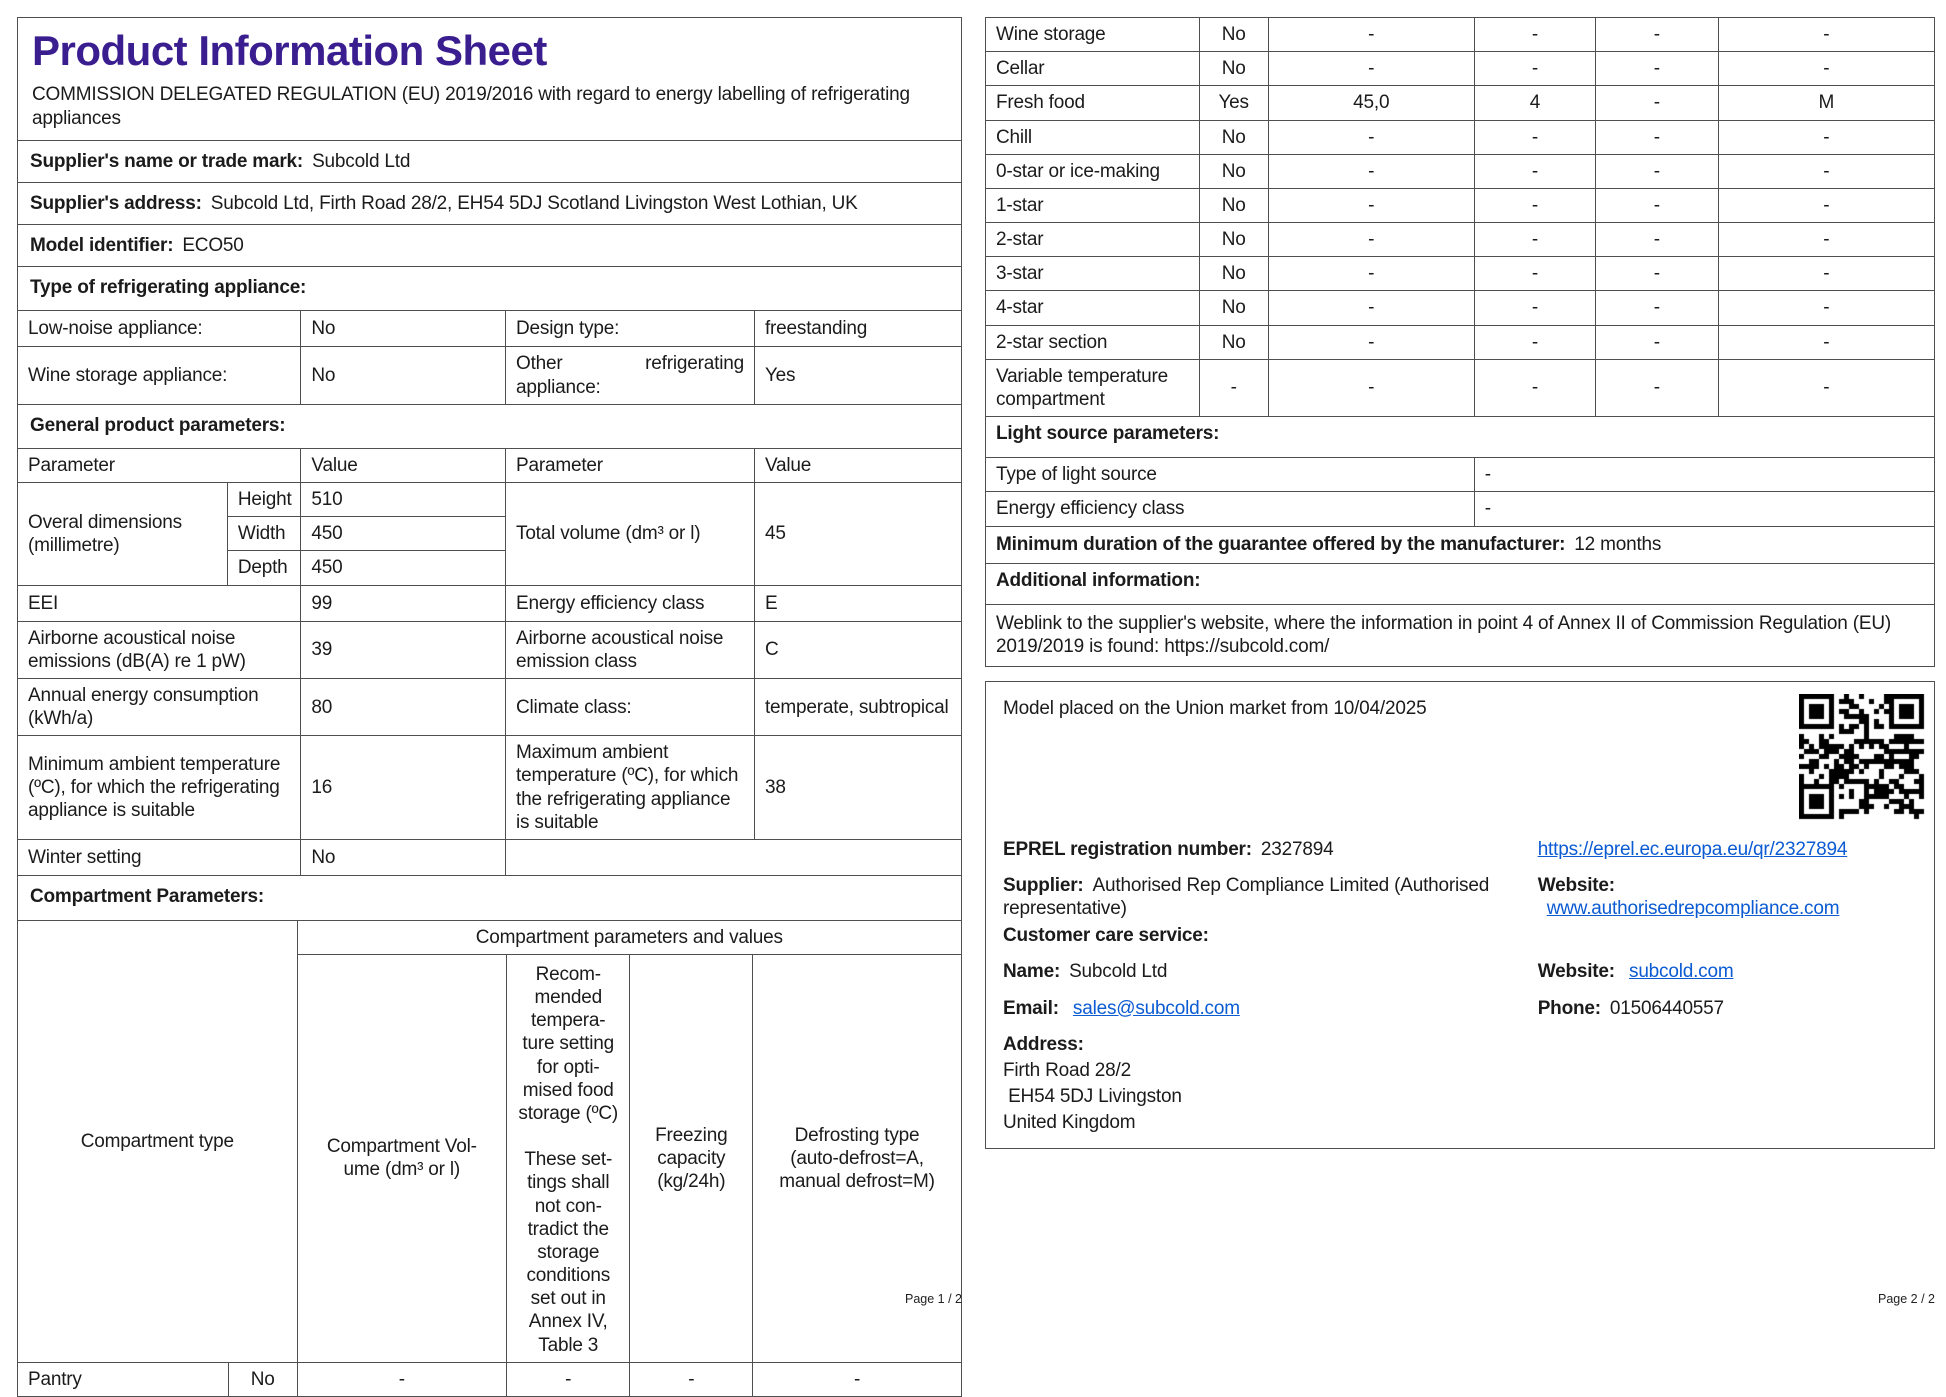  What do you see at coordinates (102, 246) in the screenshot?
I see `model-identifier-label: Model identifier:` at bounding box center [102, 246].